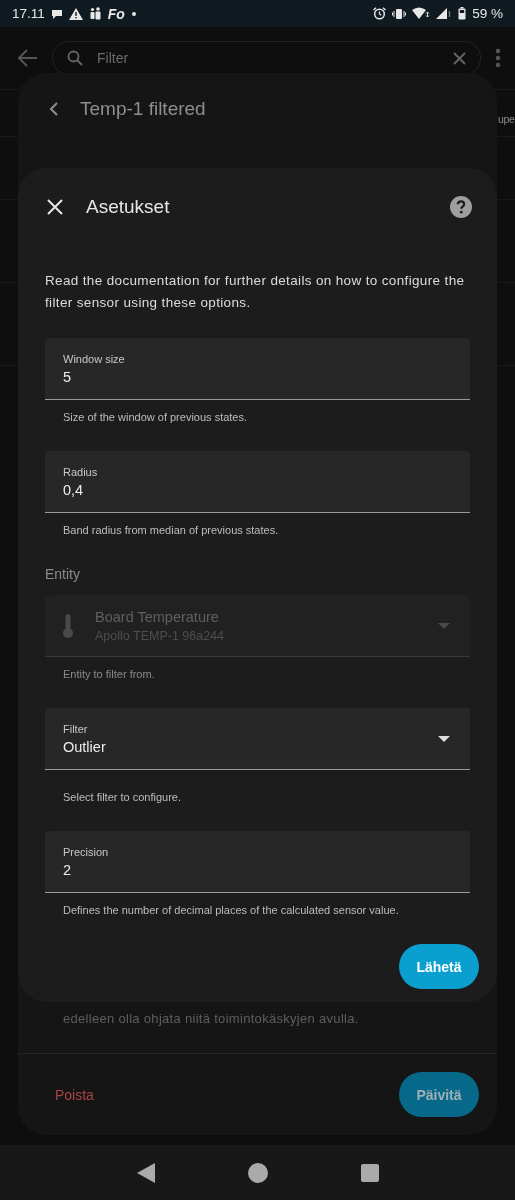 Image resolution: width=515 pixels, height=1200 pixels. Describe the element at coordinates (257, 739) in the screenshot. I see `select-field: Filter Outlier` at that location.